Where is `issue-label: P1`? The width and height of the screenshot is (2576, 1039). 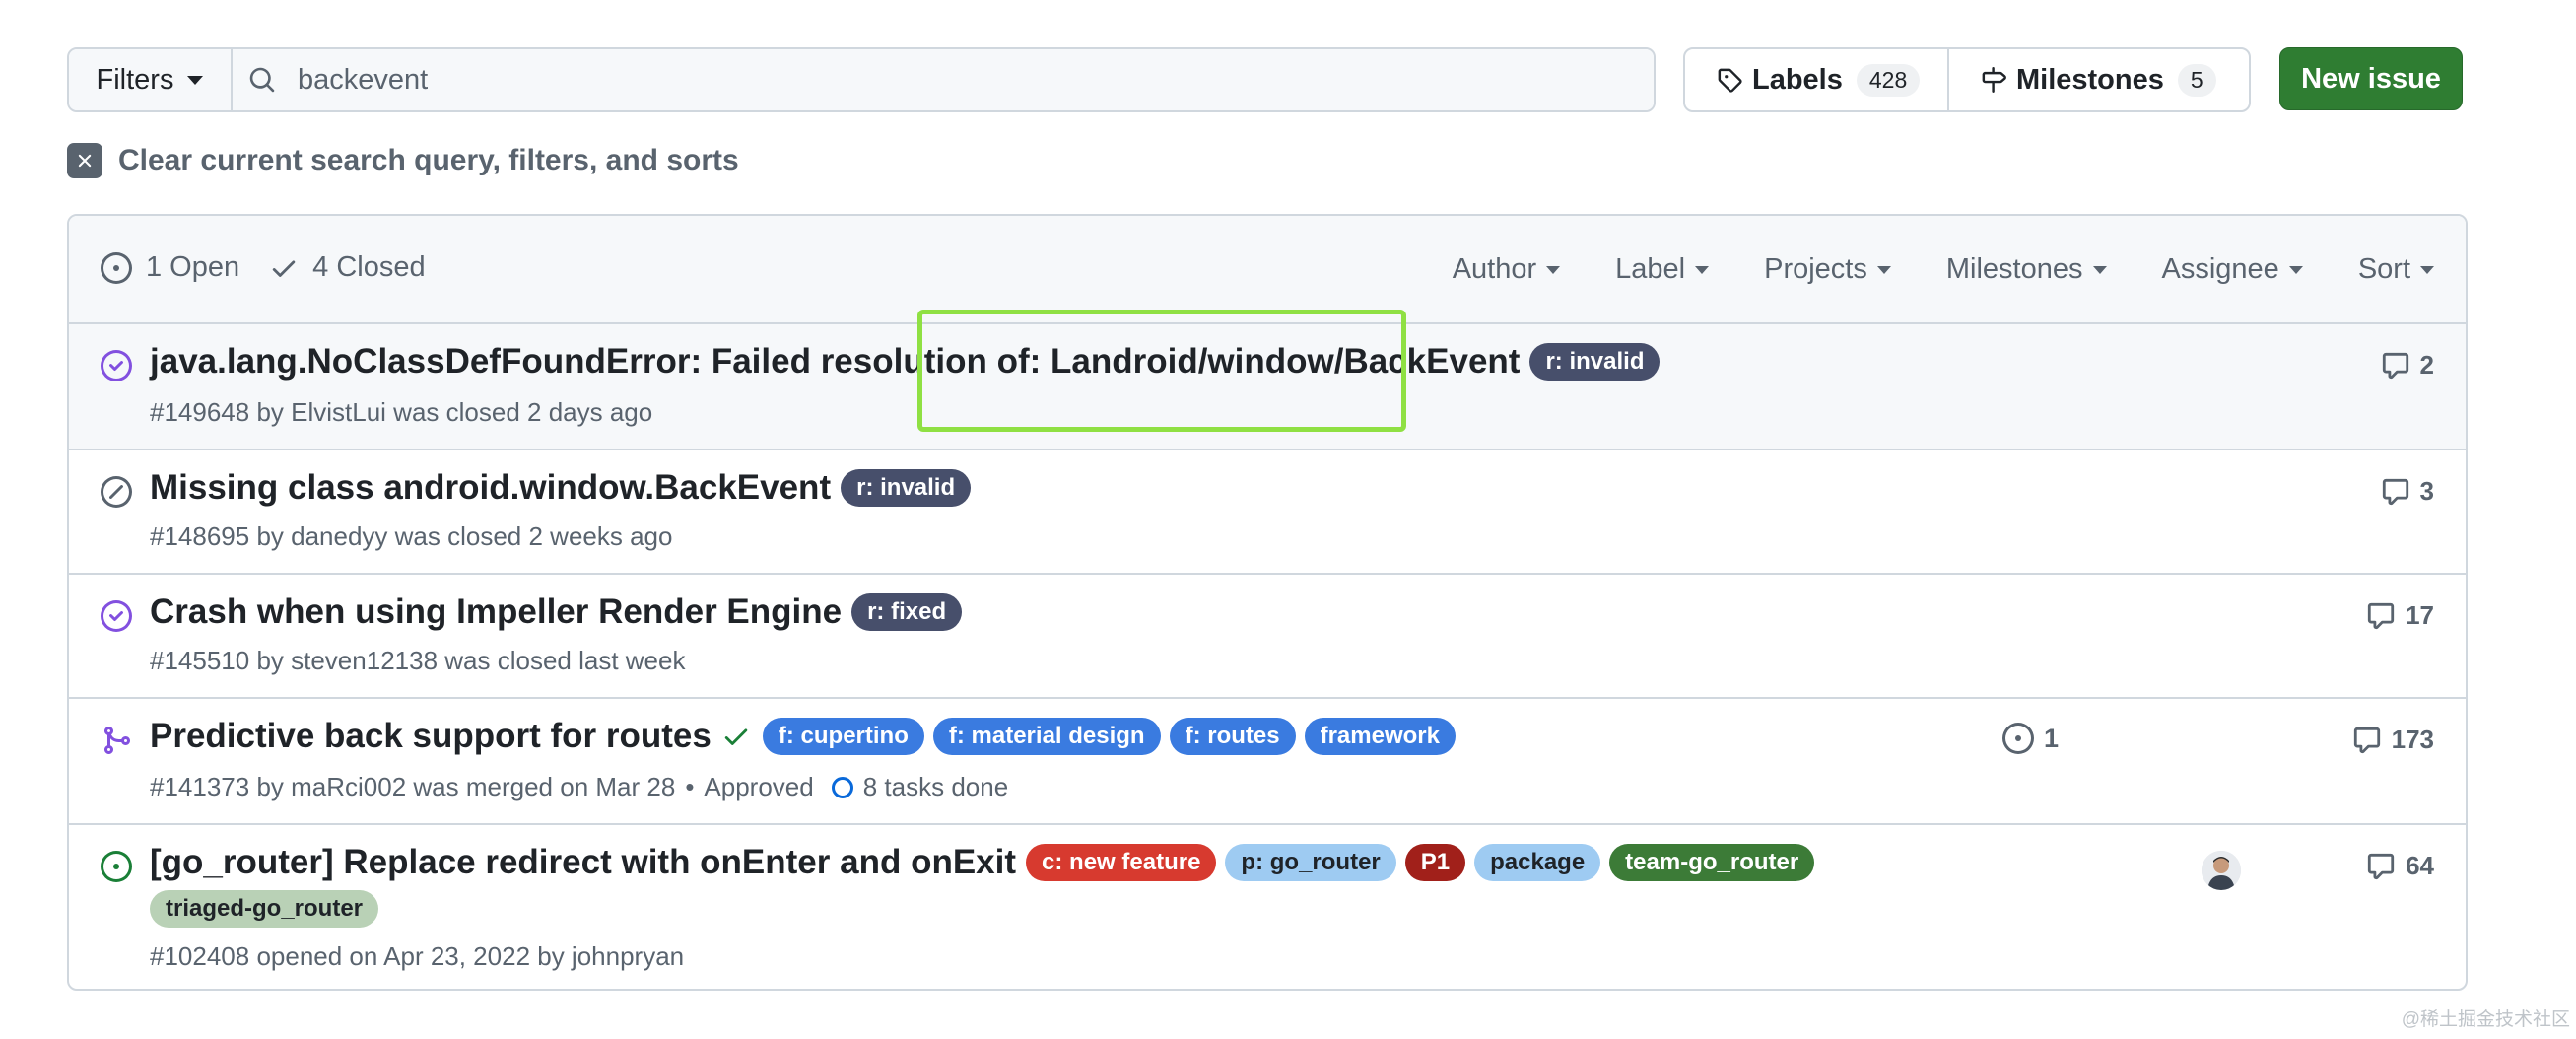
issue-label: P1 is located at coordinates (1435, 863).